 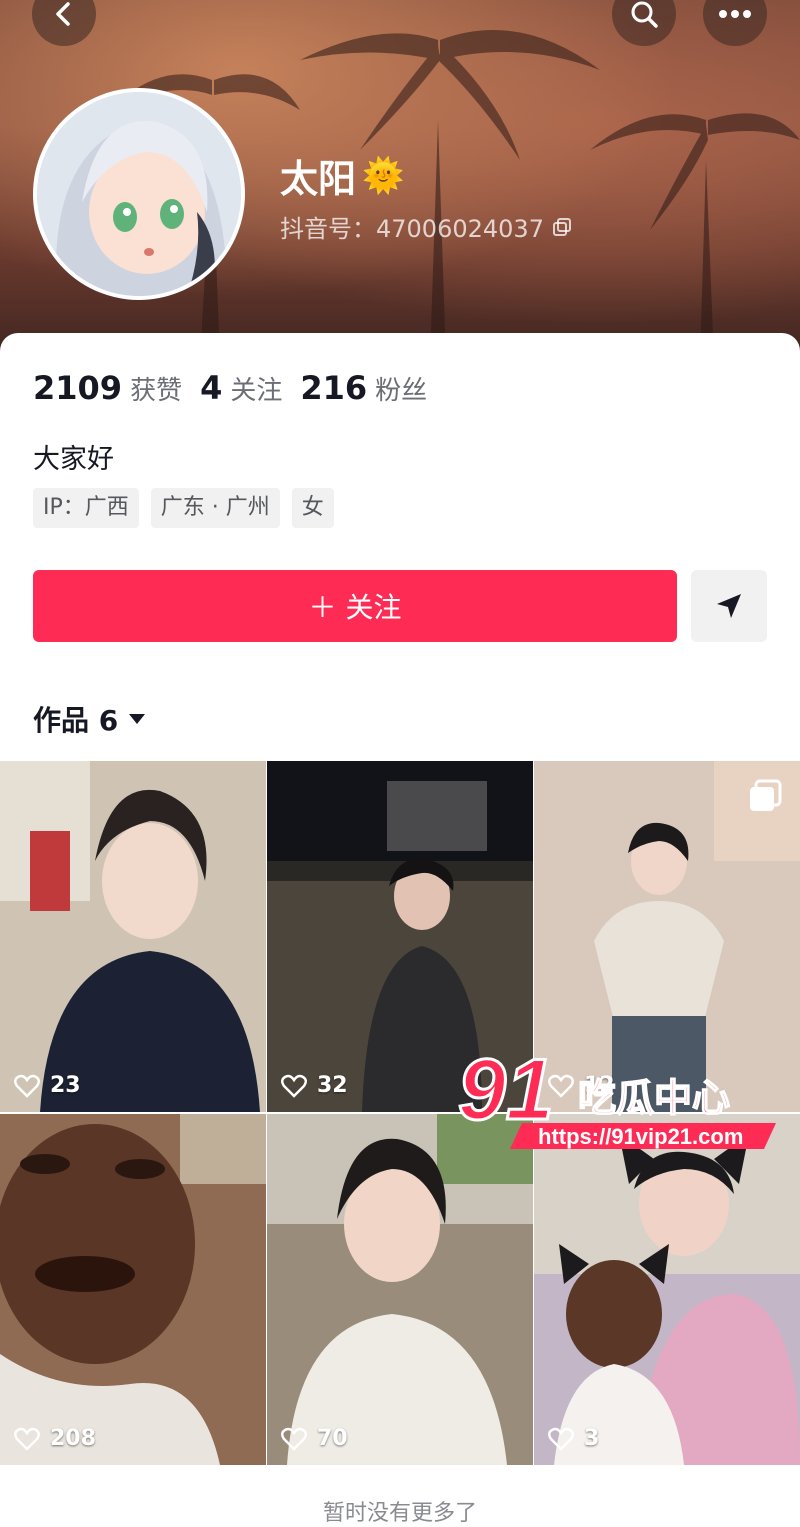 What do you see at coordinates (399, 1513) in the screenshot?
I see `end-of-list-note: 暂时没有更多了` at bounding box center [399, 1513].